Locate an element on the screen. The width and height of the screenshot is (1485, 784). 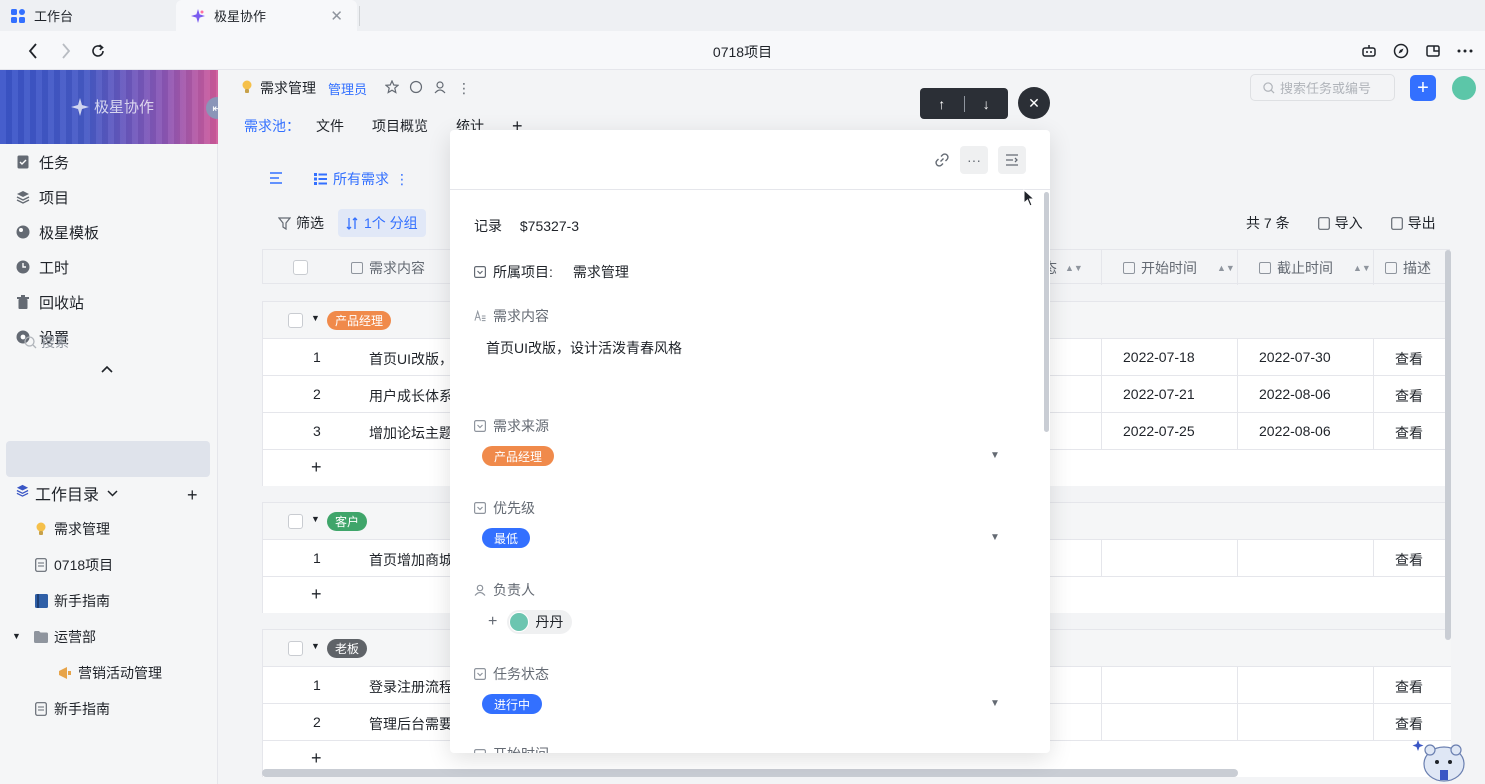
table-vertical-scrollbar is located at coordinates (1448, 445).